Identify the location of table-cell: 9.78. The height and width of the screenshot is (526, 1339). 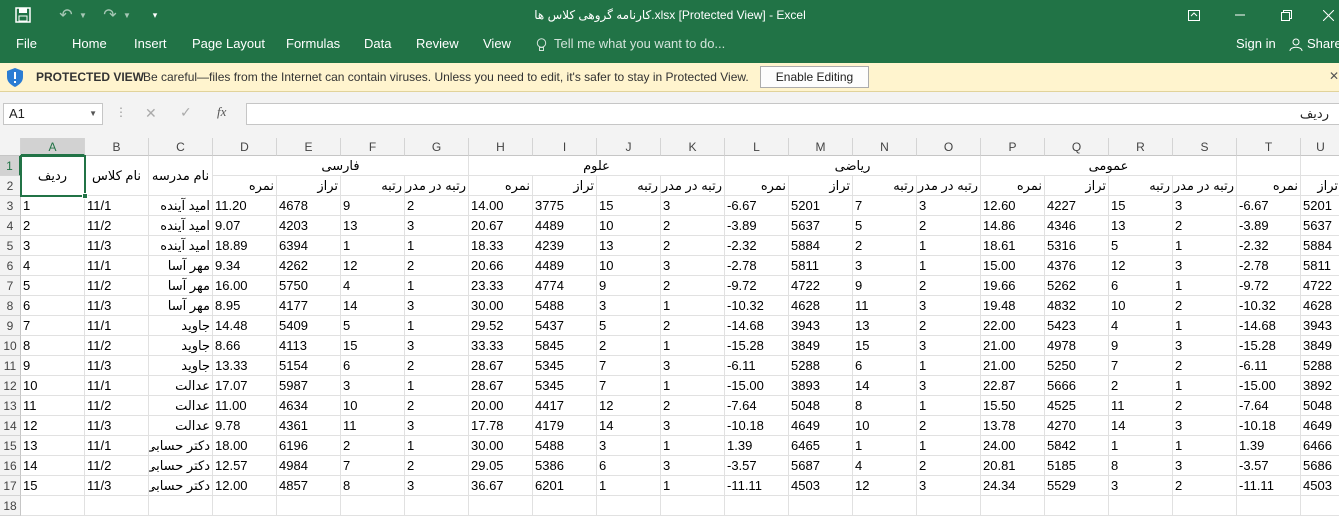
(245, 426).